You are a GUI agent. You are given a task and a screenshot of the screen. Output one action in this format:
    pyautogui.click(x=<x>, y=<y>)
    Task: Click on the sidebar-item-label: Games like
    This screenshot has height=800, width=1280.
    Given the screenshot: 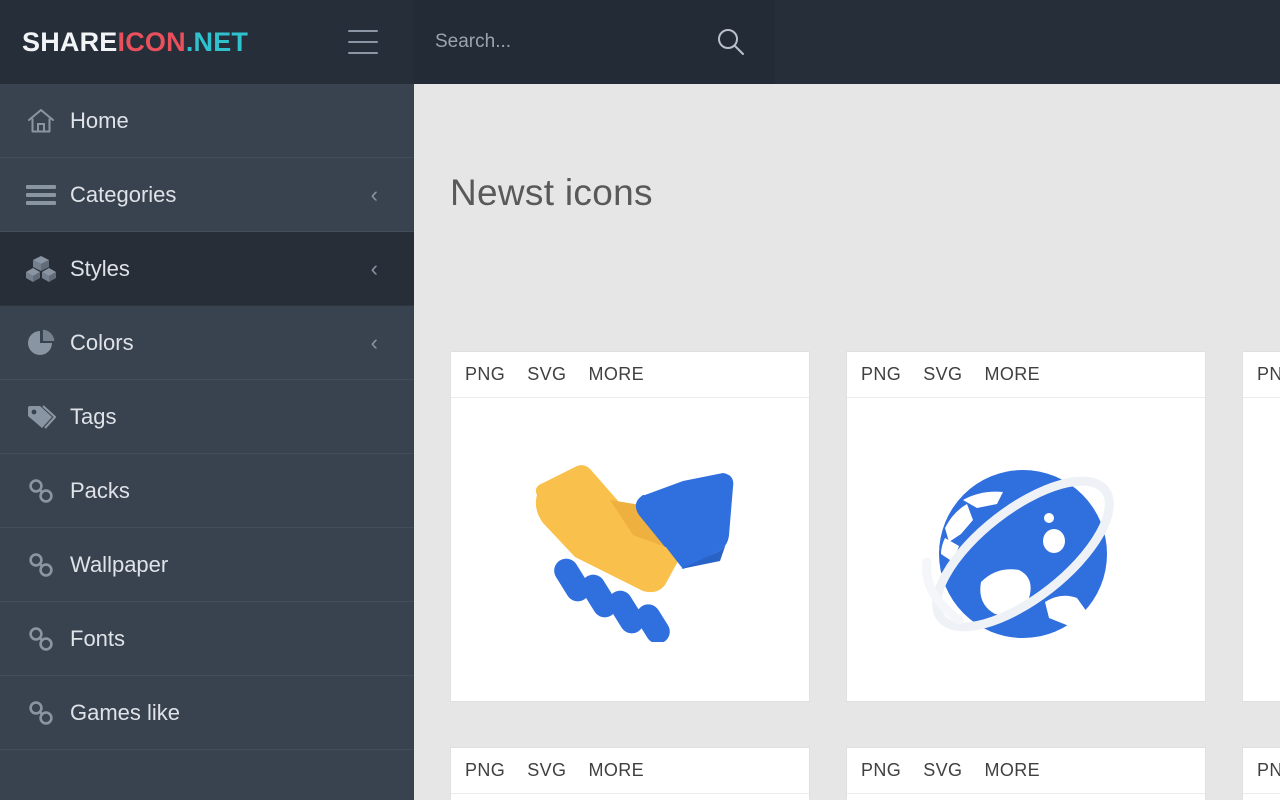 What is the action you would take?
    pyautogui.click(x=125, y=712)
    